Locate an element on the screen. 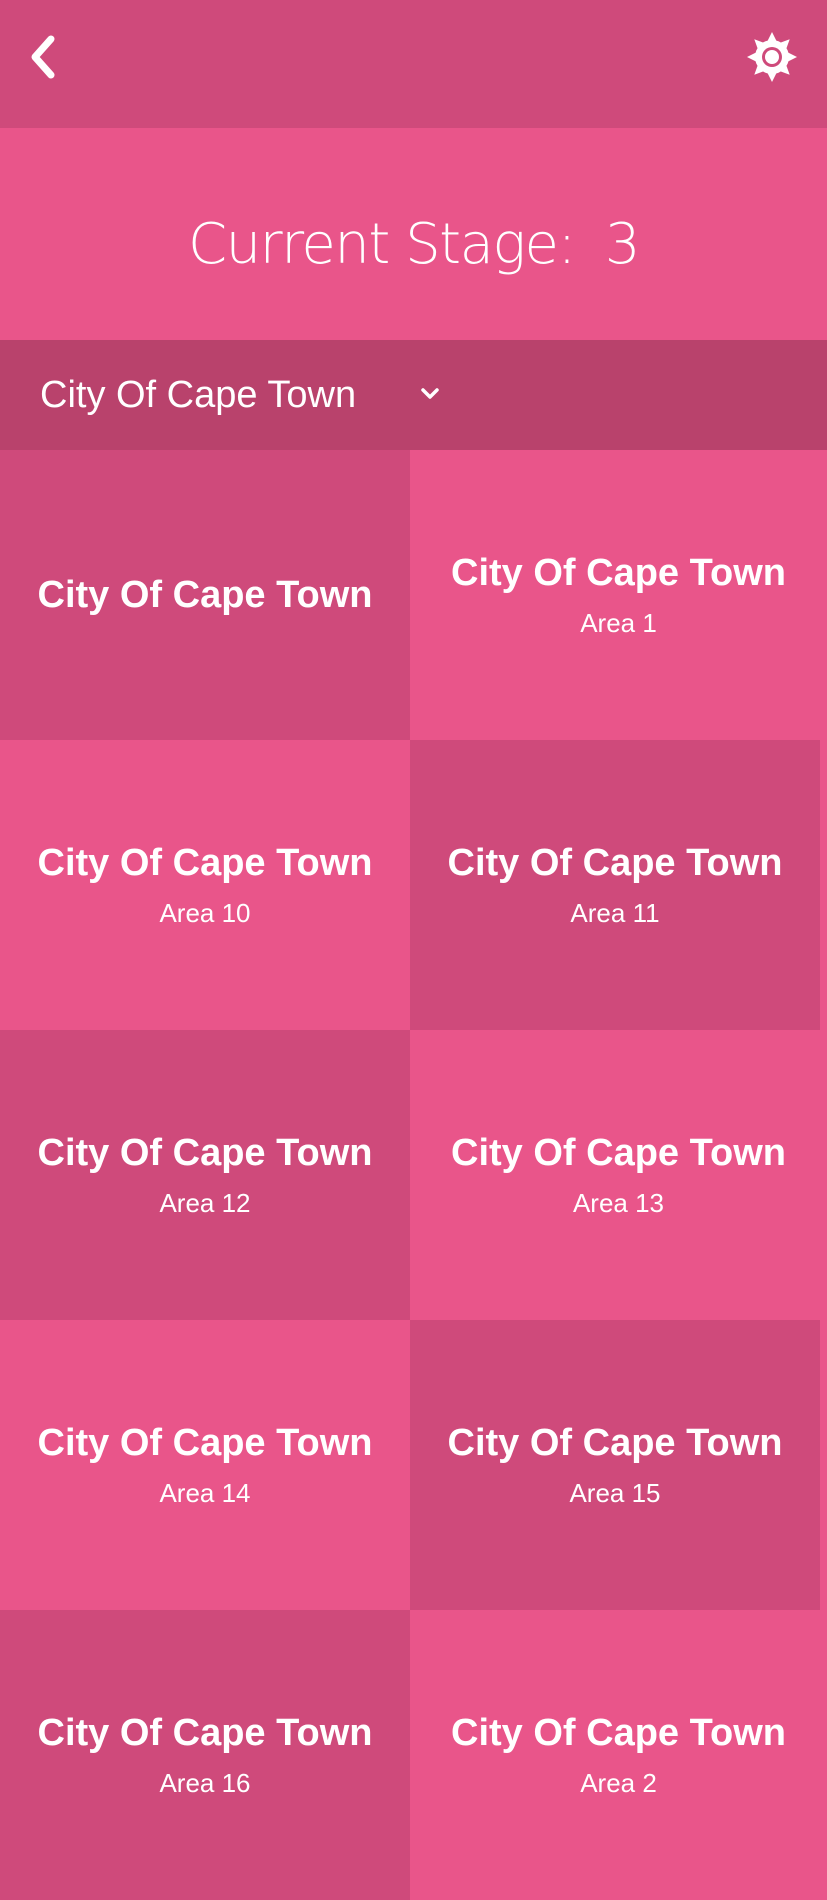 The width and height of the screenshot is (827, 1900). back-button is located at coordinates (42, 57).